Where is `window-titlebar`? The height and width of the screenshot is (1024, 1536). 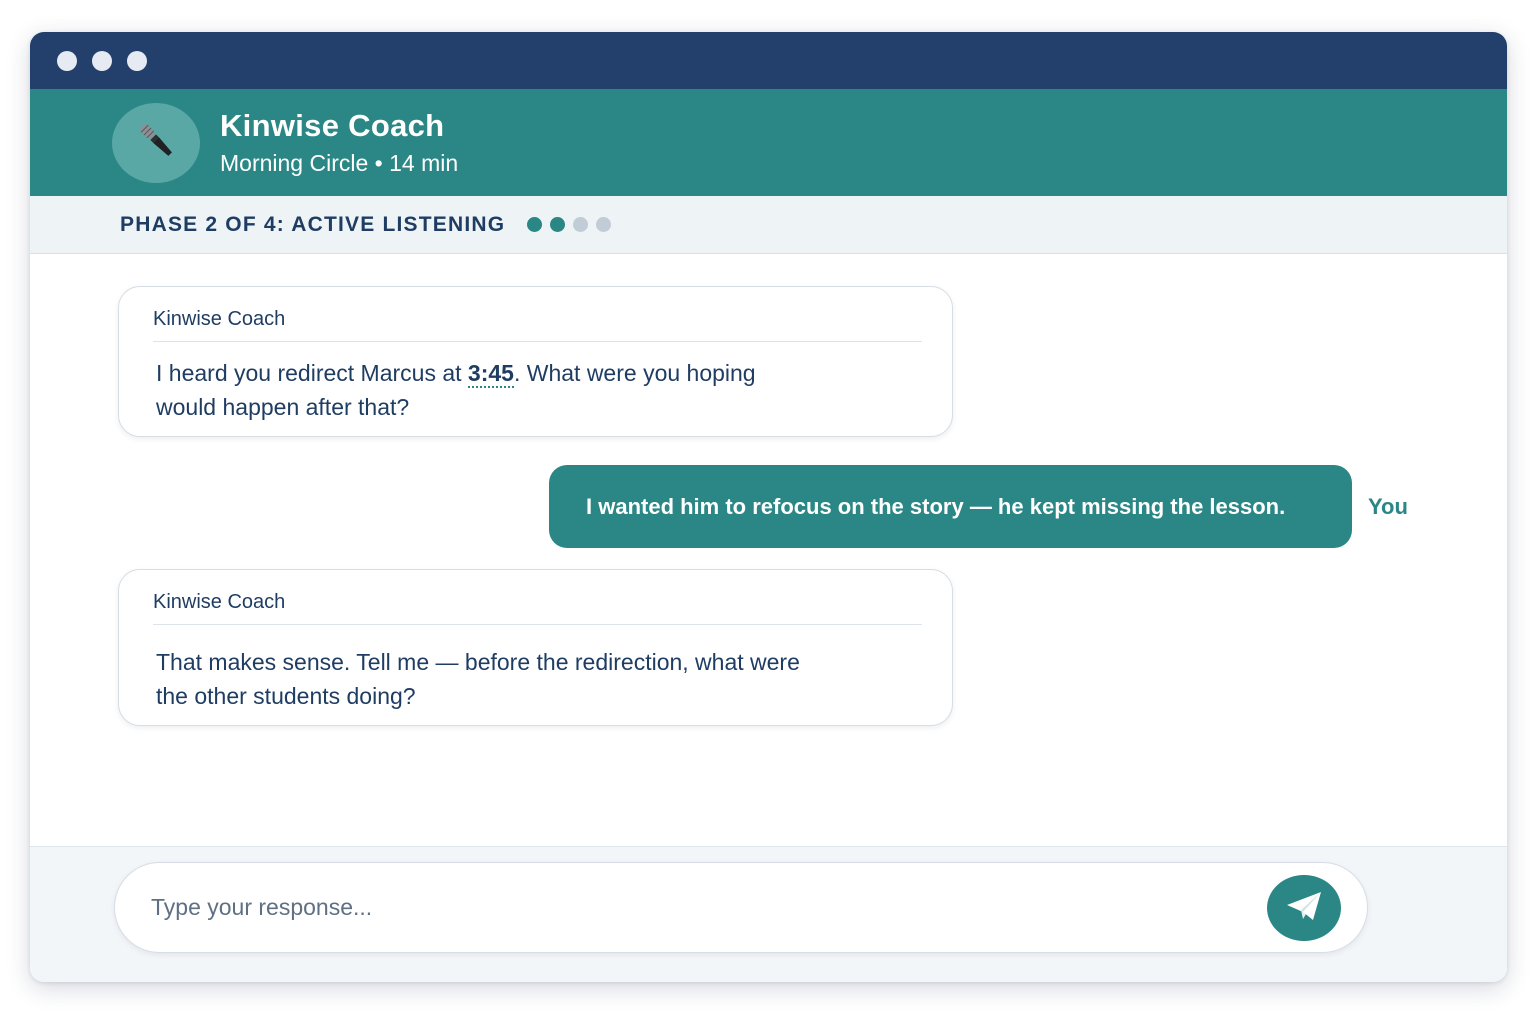 window-titlebar is located at coordinates (768, 60).